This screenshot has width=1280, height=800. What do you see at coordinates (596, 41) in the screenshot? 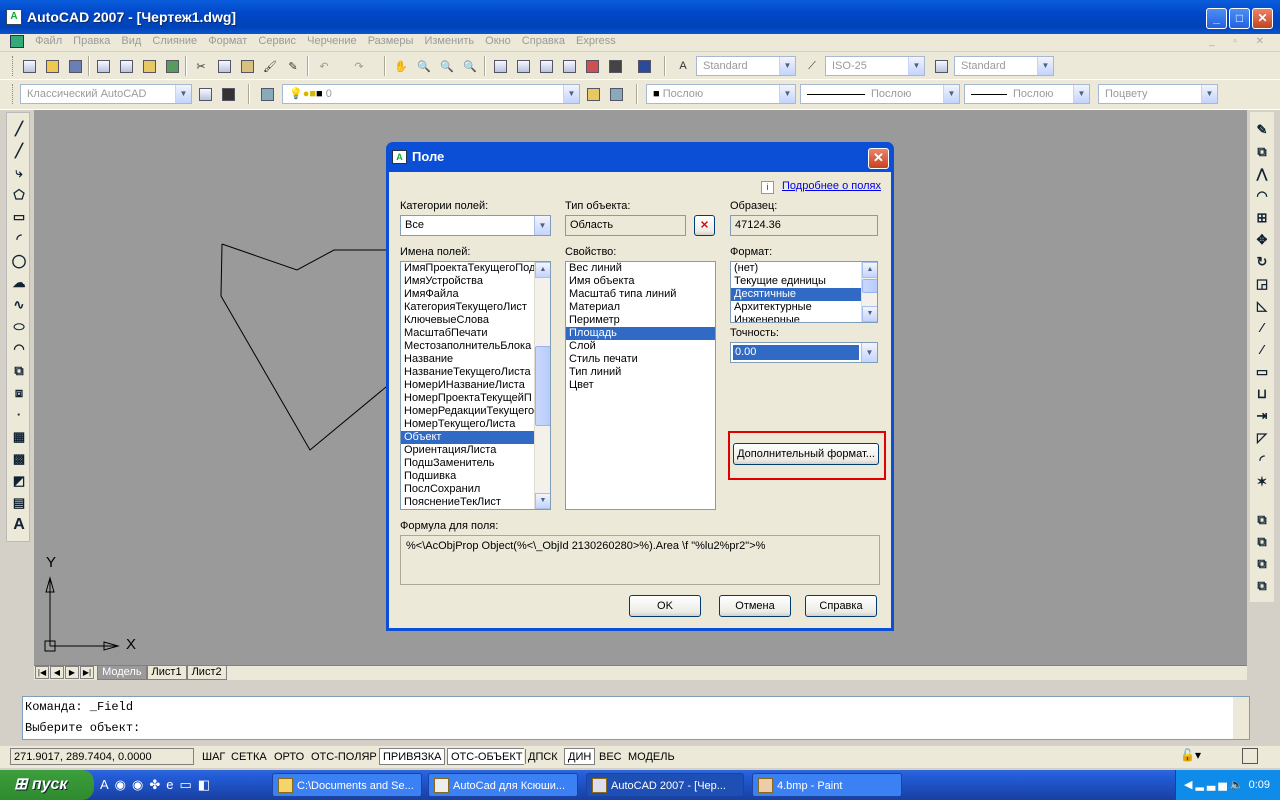
I see `menu-express: Express` at bounding box center [596, 41].